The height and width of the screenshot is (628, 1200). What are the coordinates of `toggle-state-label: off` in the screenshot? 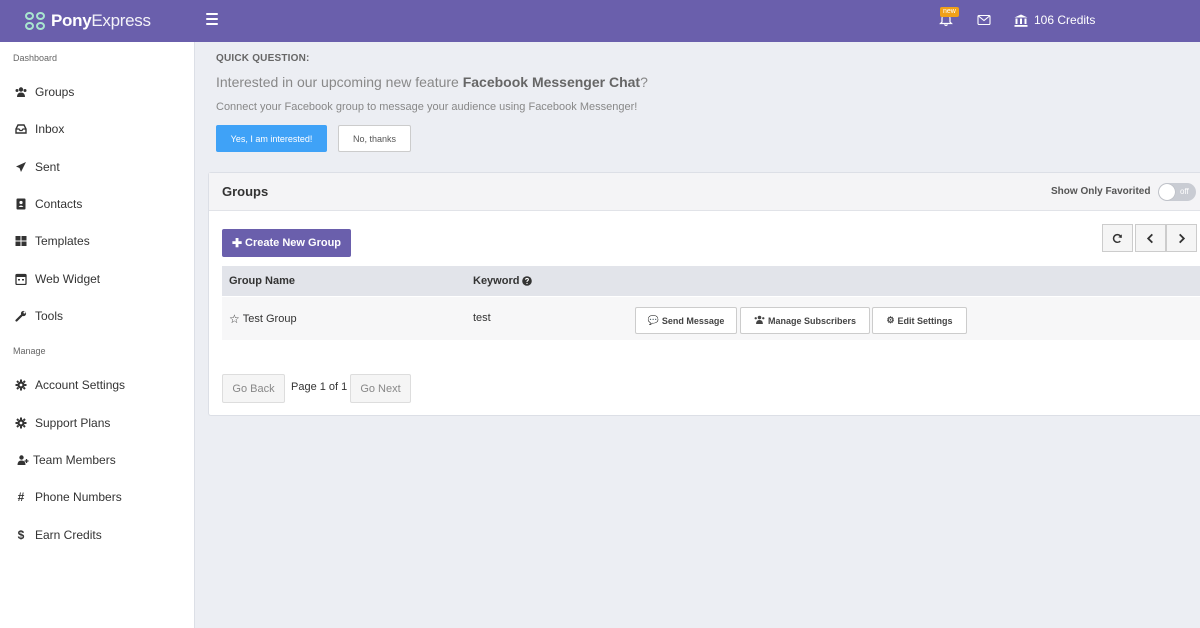 It's located at (1184, 191).